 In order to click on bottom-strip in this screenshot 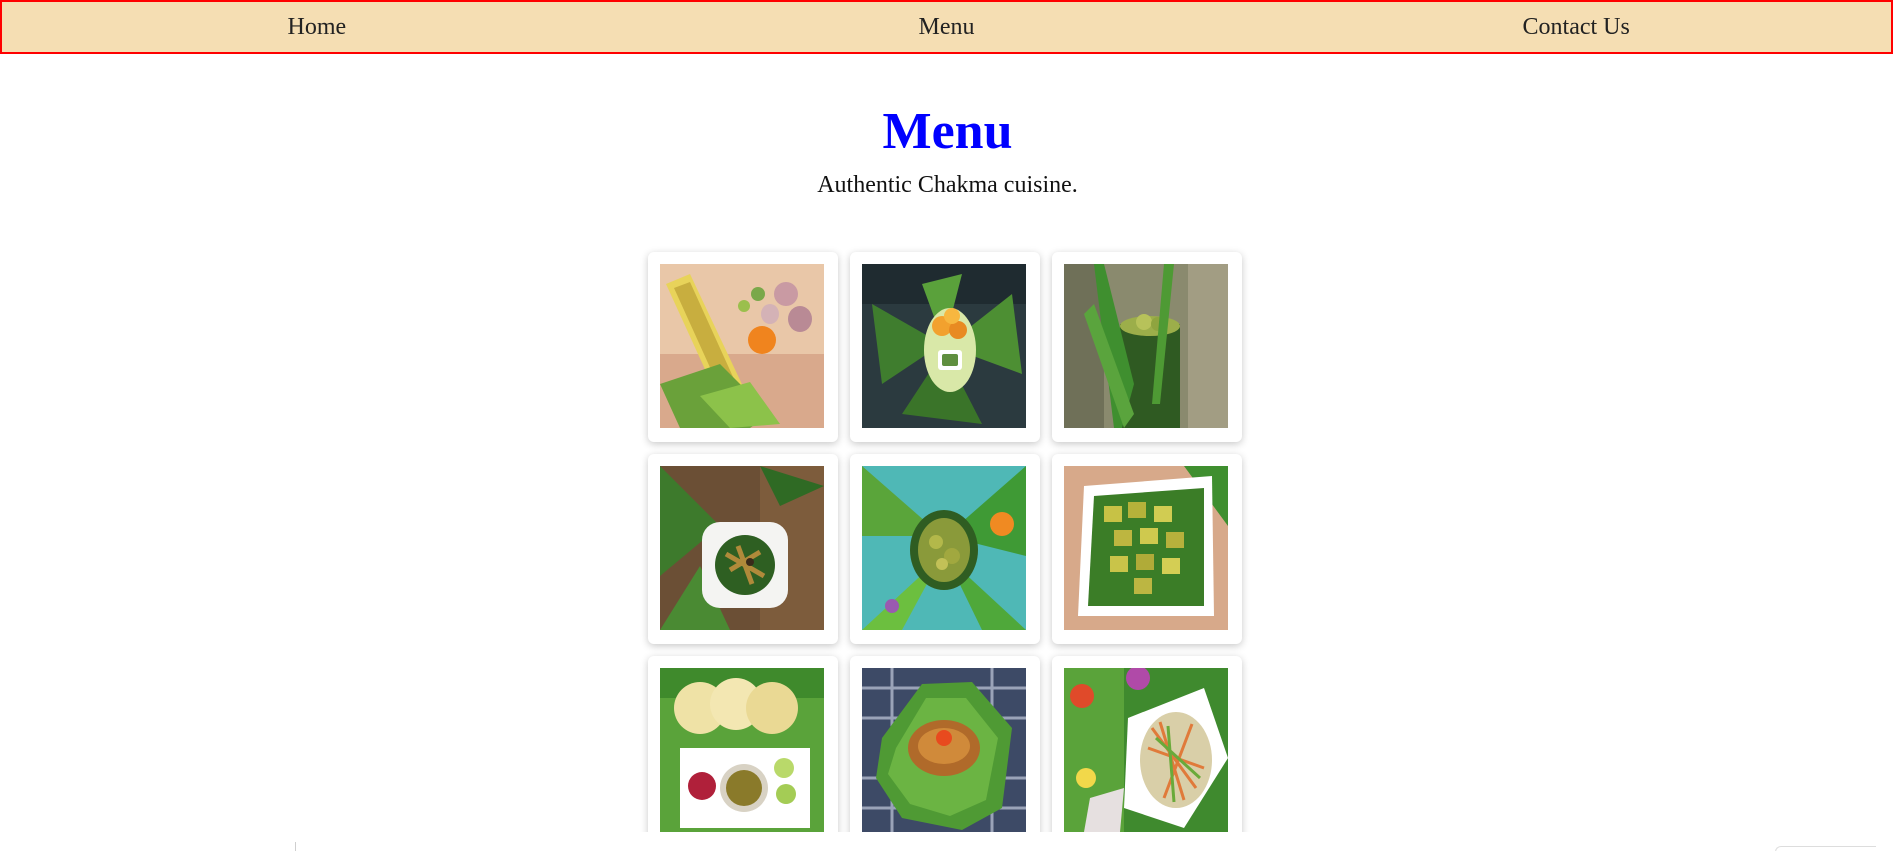, I will do `click(947, 841)`.